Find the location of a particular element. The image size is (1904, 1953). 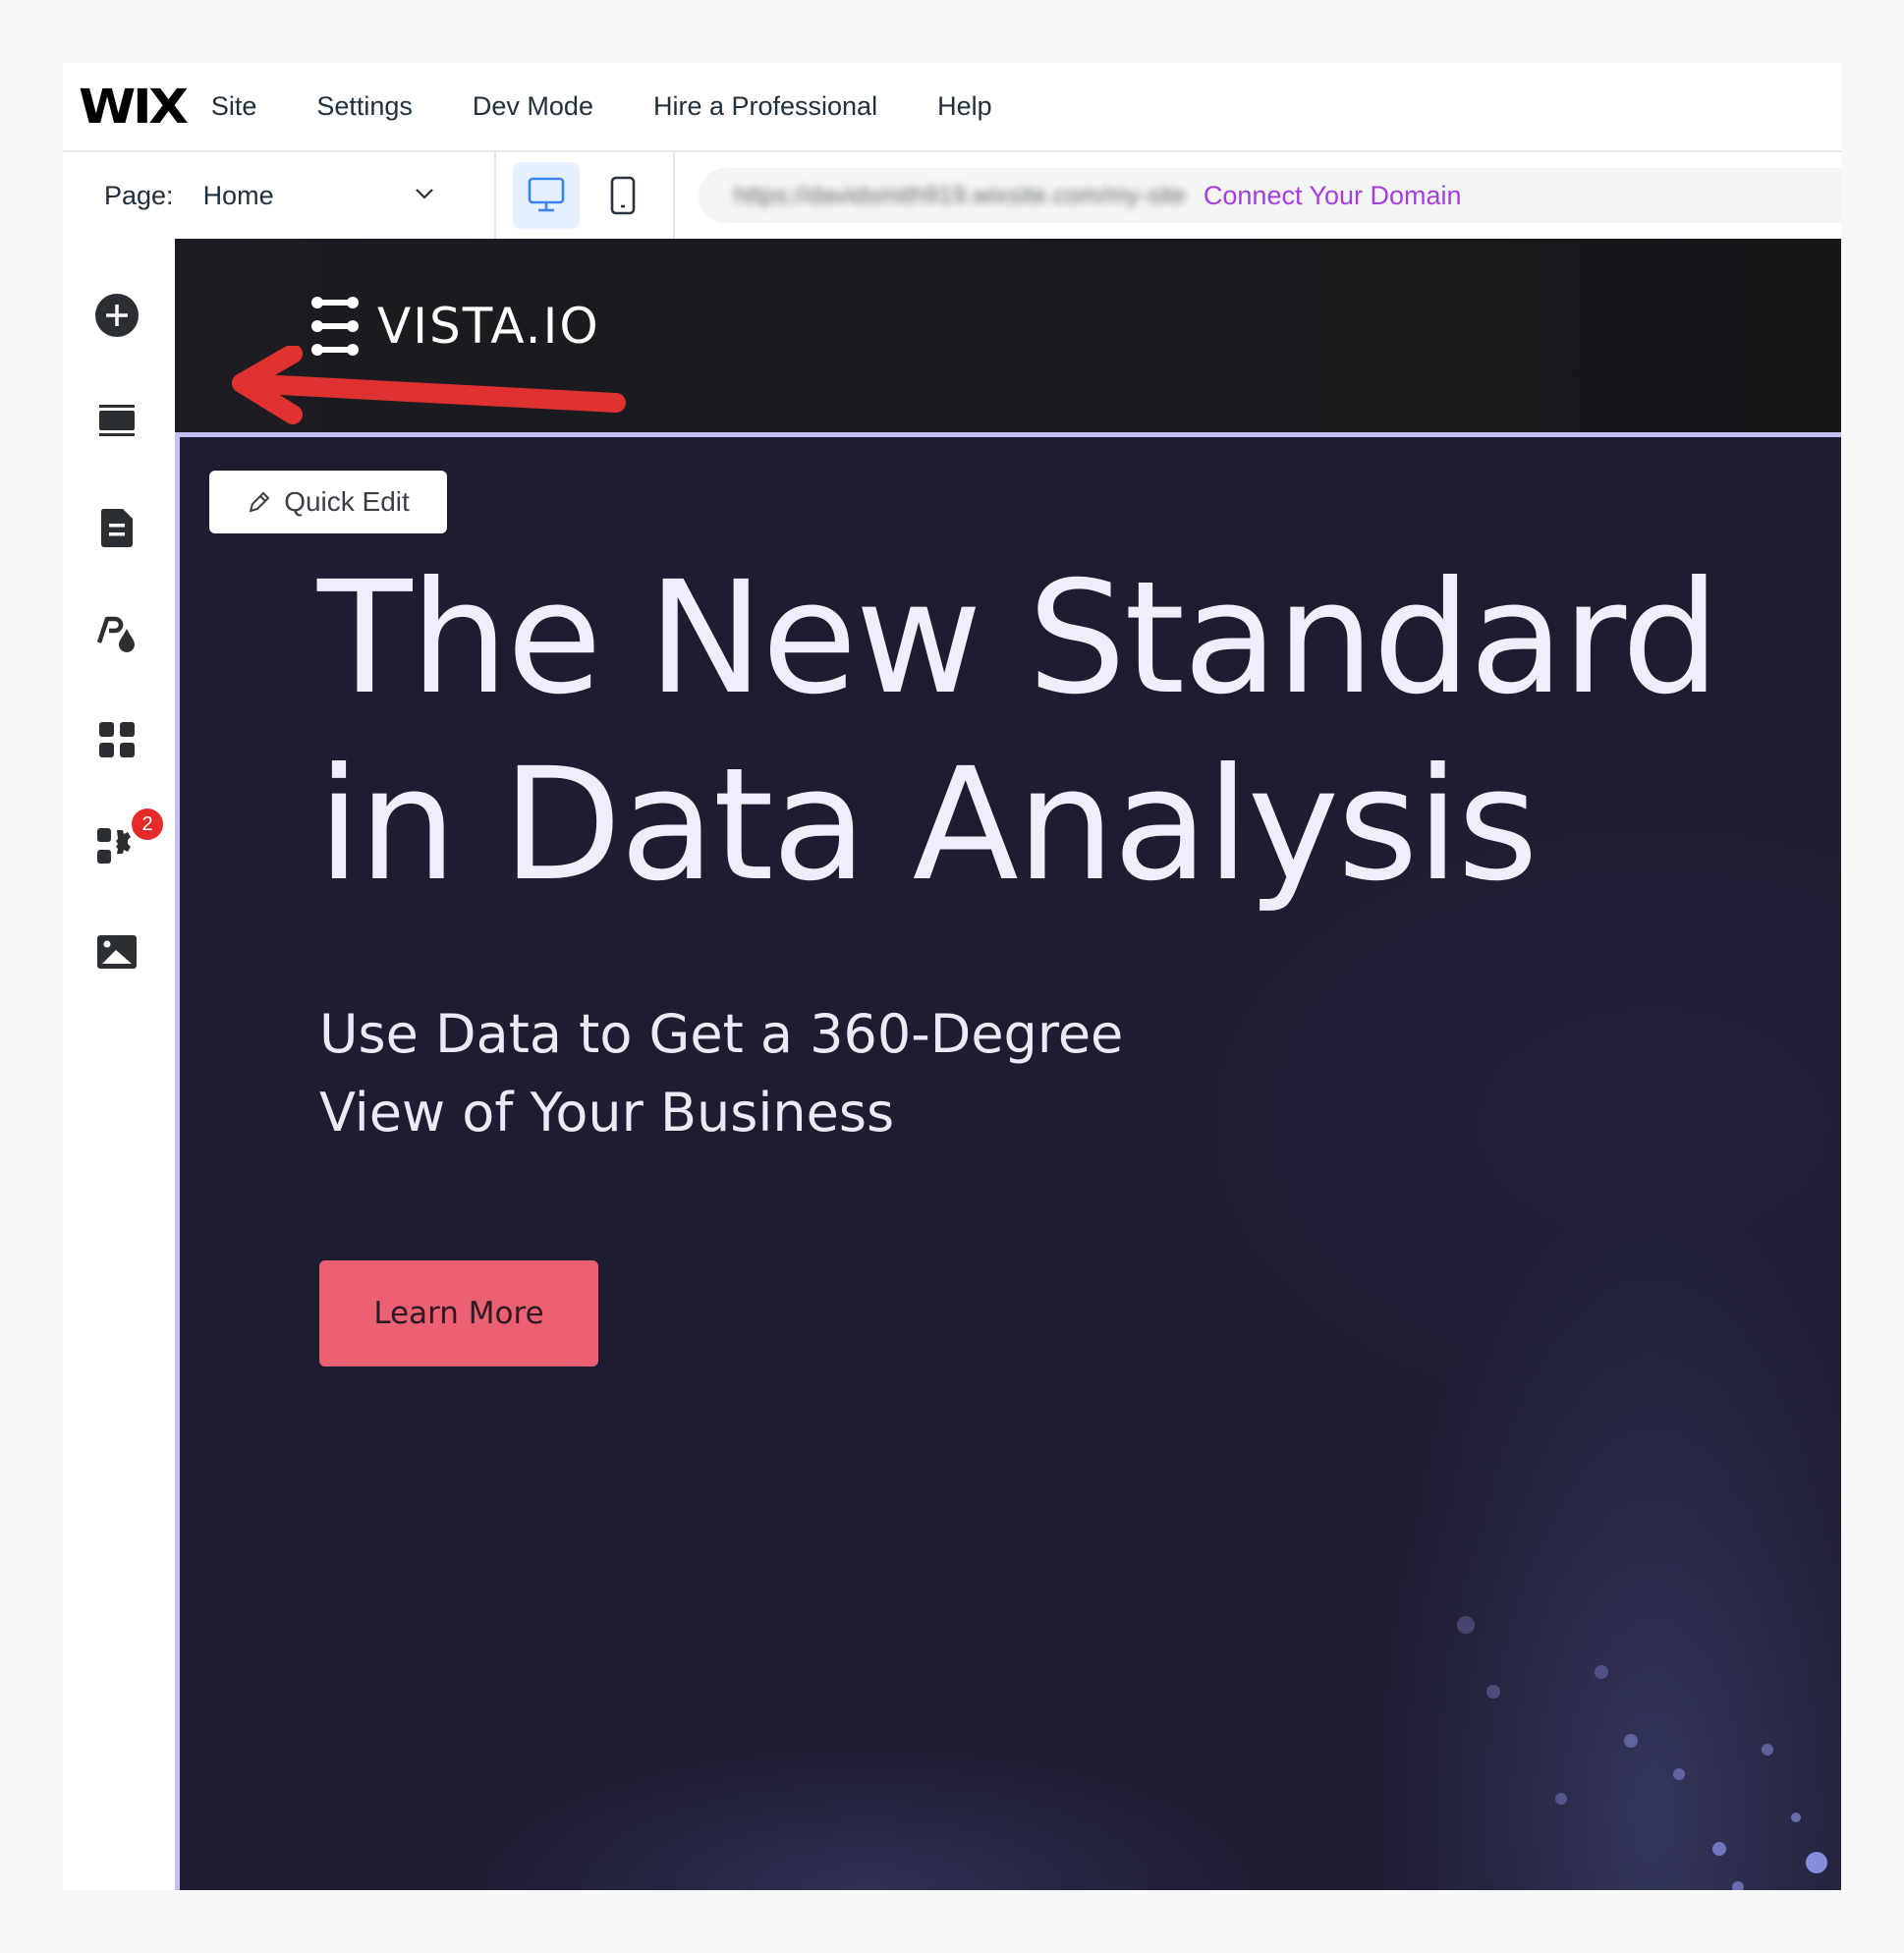

image-icon is located at coordinates (117, 952).